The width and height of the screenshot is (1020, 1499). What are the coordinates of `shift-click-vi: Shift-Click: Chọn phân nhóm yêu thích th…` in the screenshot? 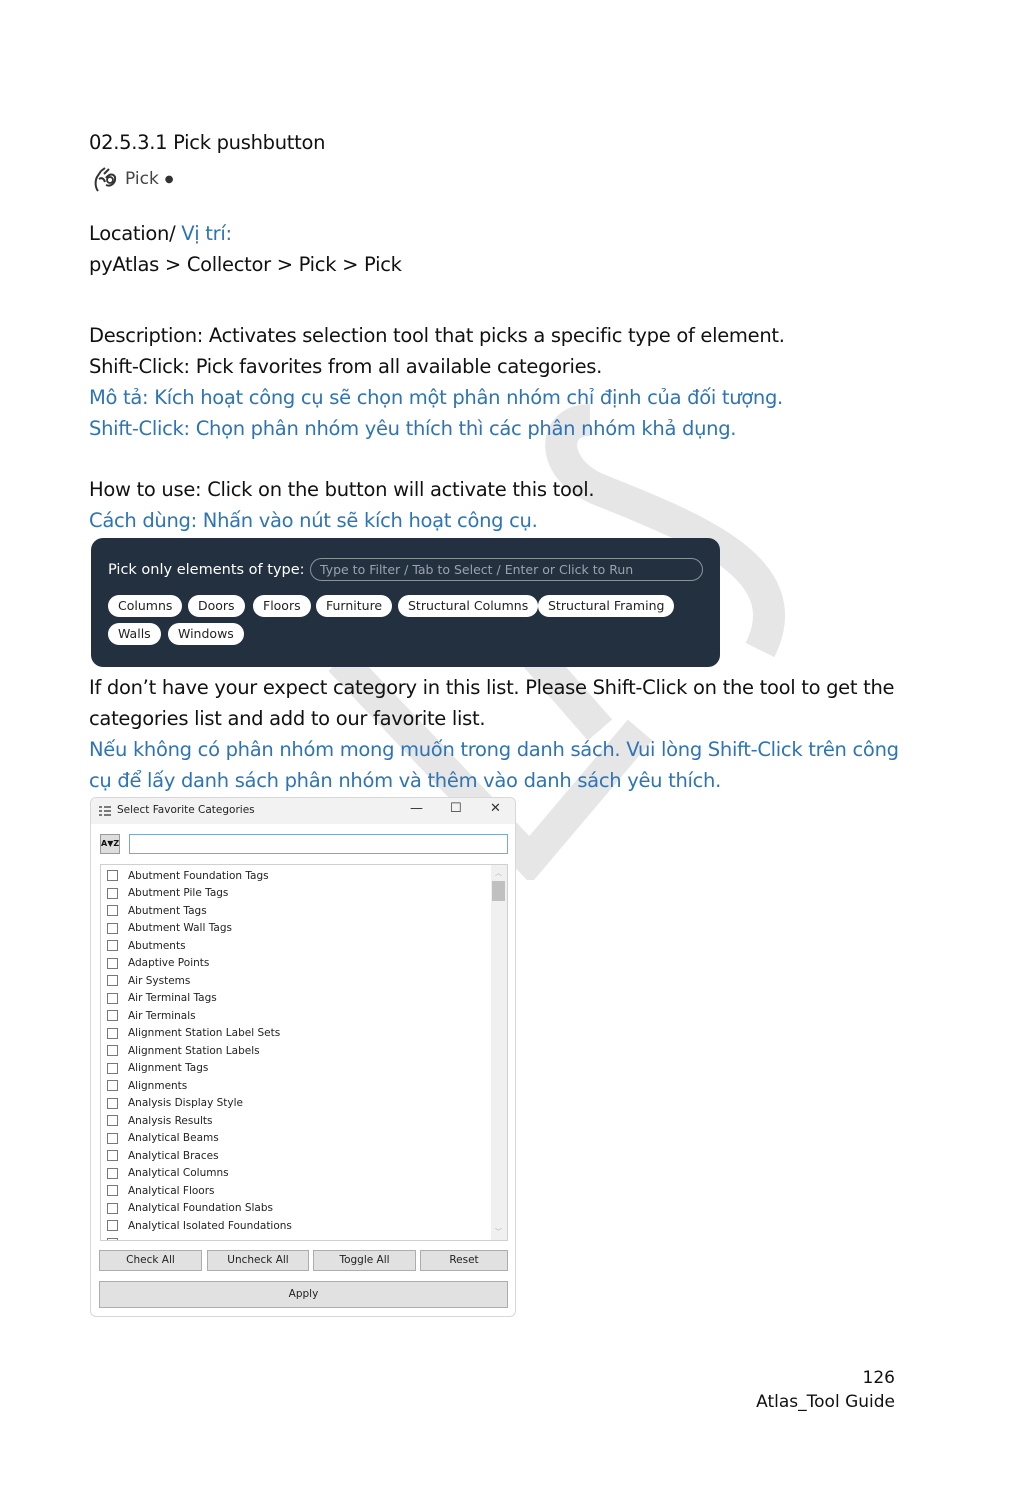 It's located at (413, 428).